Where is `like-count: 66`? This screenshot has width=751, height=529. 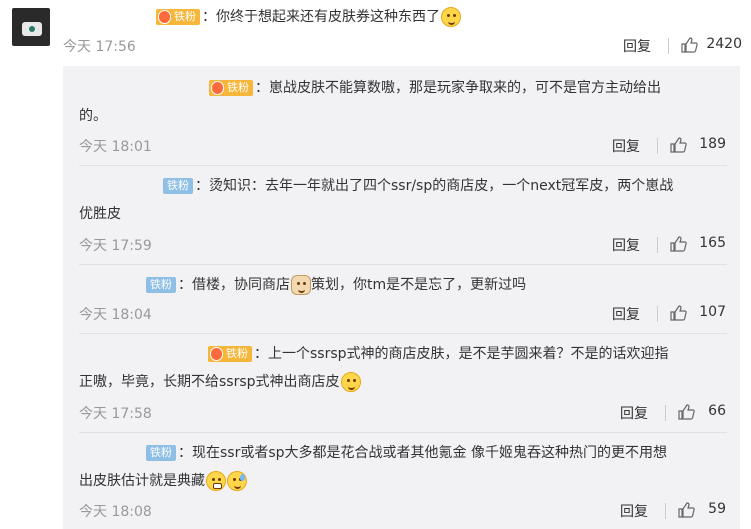 like-count: 66 is located at coordinates (717, 411).